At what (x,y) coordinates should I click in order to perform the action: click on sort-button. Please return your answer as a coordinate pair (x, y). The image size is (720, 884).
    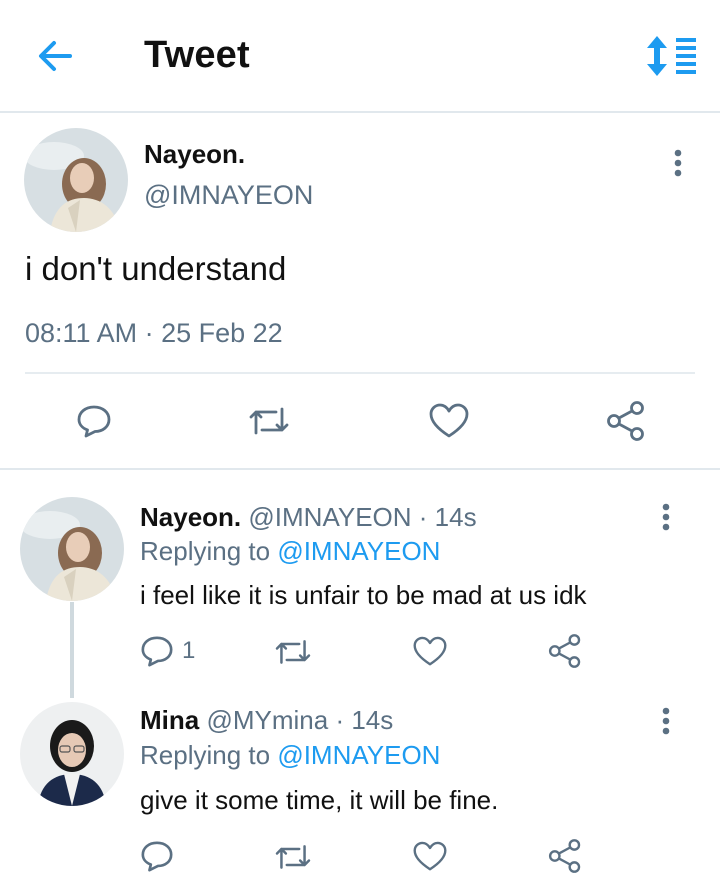
    Looking at the image, I should click on (673, 56).